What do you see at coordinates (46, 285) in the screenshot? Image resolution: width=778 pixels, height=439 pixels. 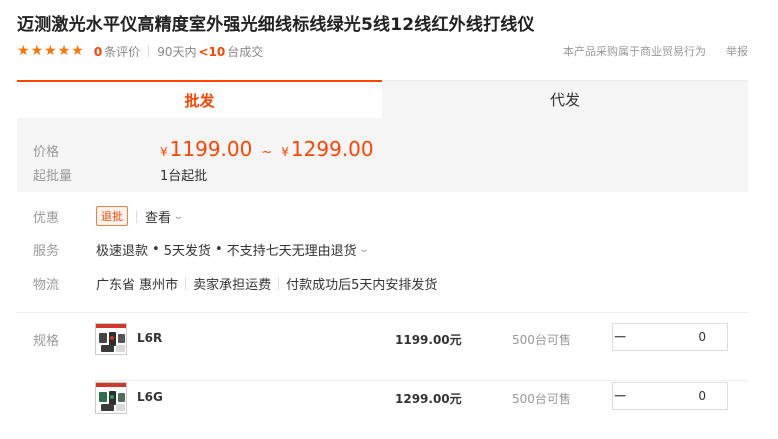 I see `logistics-label: 物流` at bounding box center [46, 285].